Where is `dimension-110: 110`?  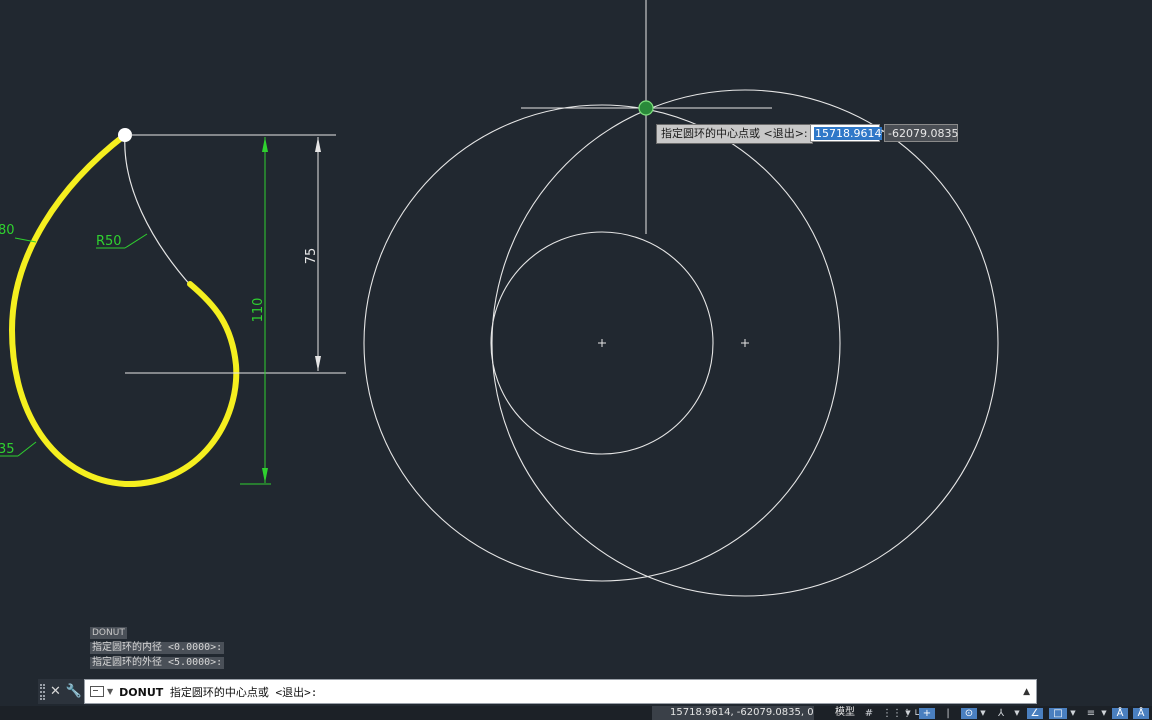 dimension-110: 110 is located at coordinates (255, 311).